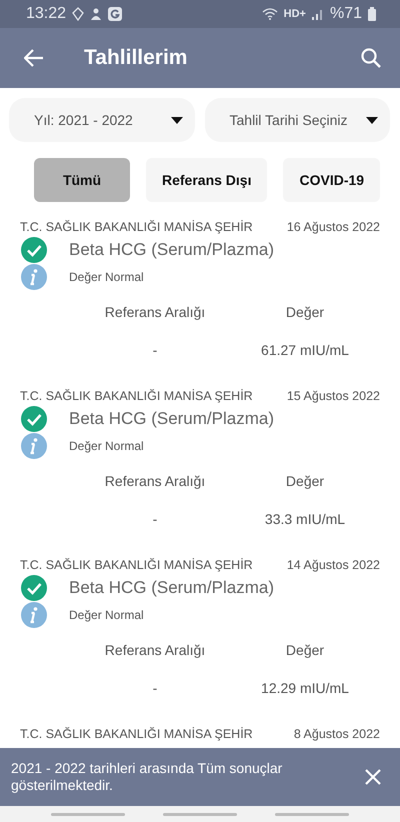 The image size is (400, 822). Describe the element at coordinates (96, 14) in the screenshot. I see `person-icon` at that location.